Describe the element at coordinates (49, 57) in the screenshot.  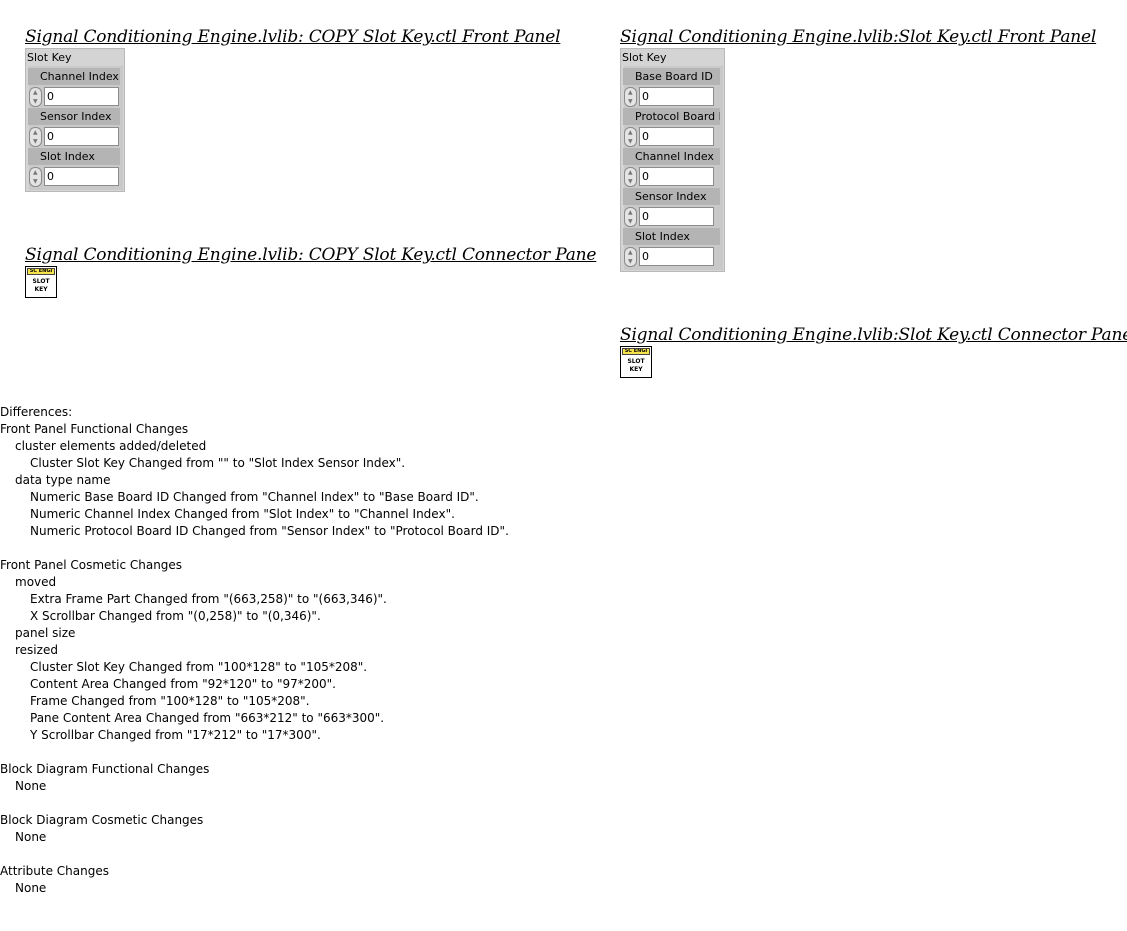
I see `left-cluster-label: Slot Key` at that location.